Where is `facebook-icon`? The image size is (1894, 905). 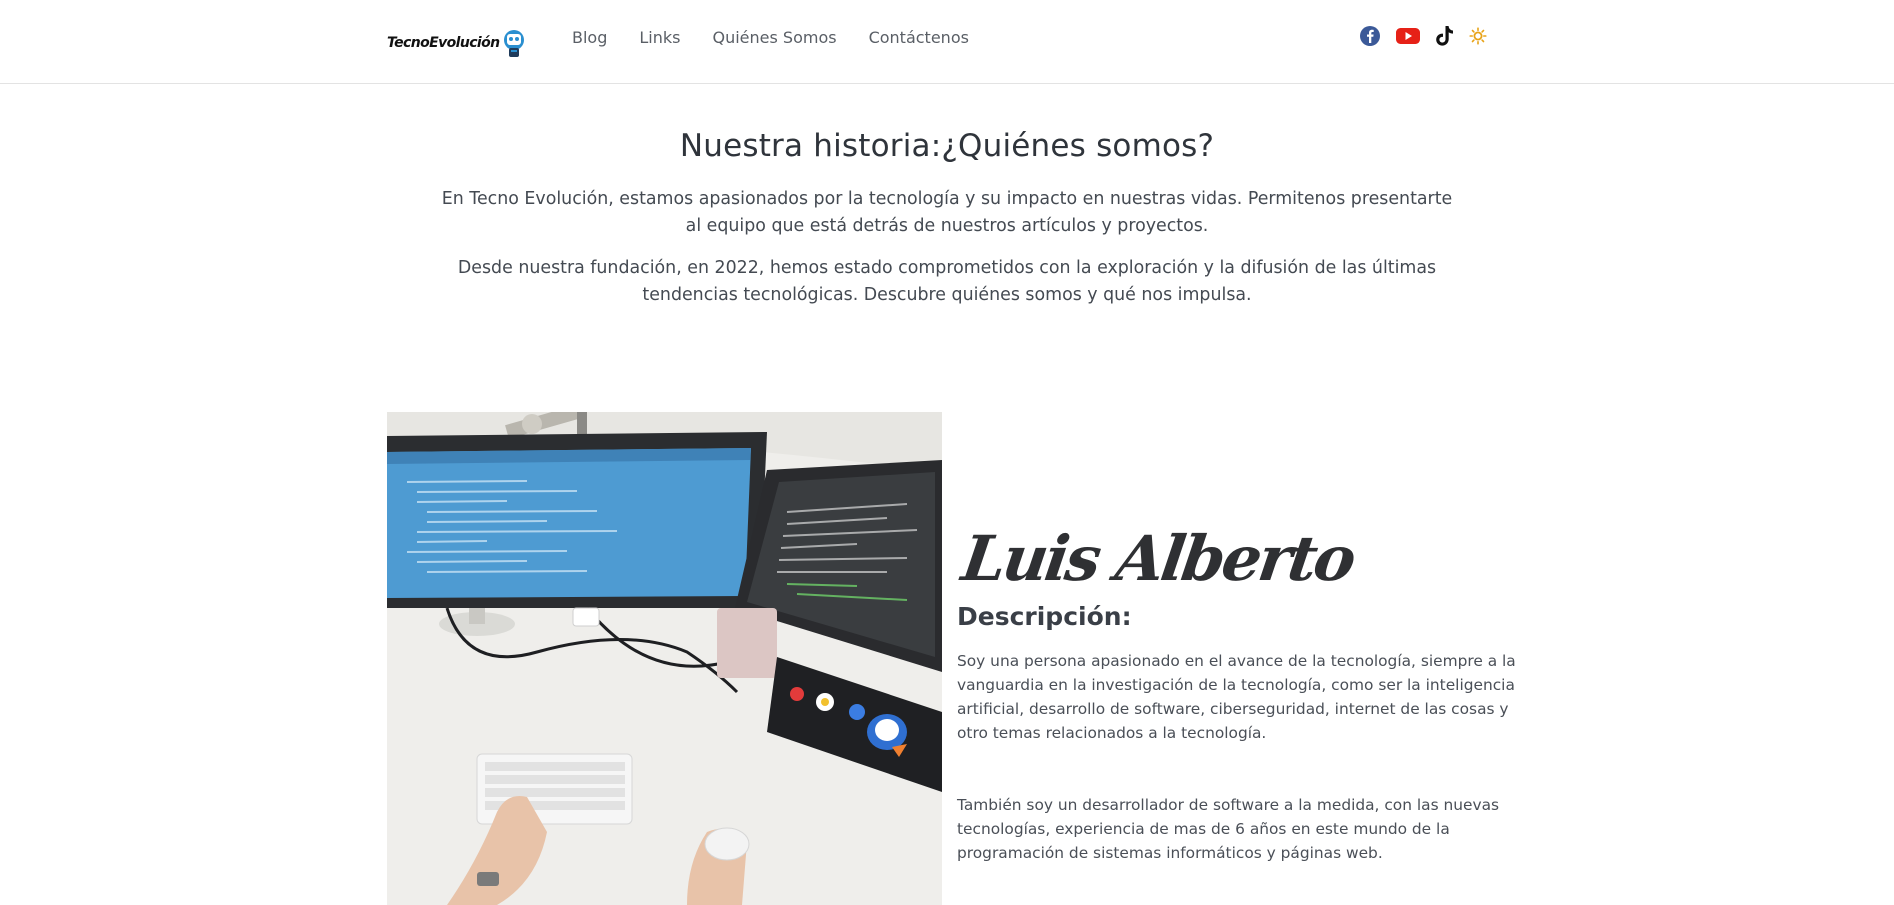
facebook-icon is located at coordinates (1370, 36).